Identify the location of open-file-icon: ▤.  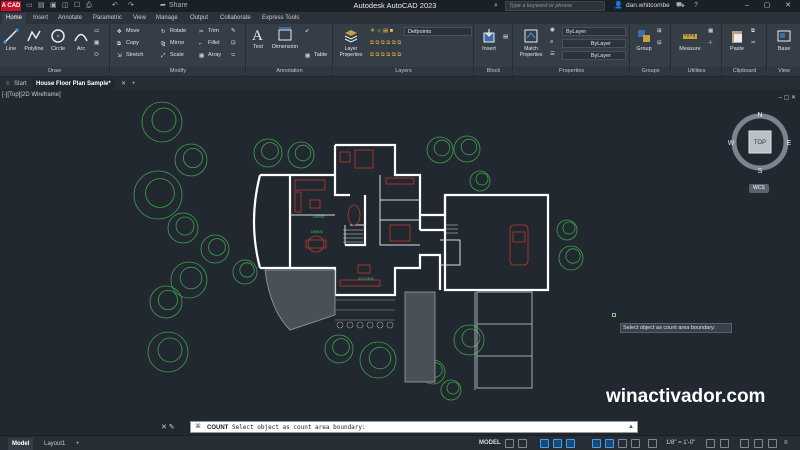
(41, 6).